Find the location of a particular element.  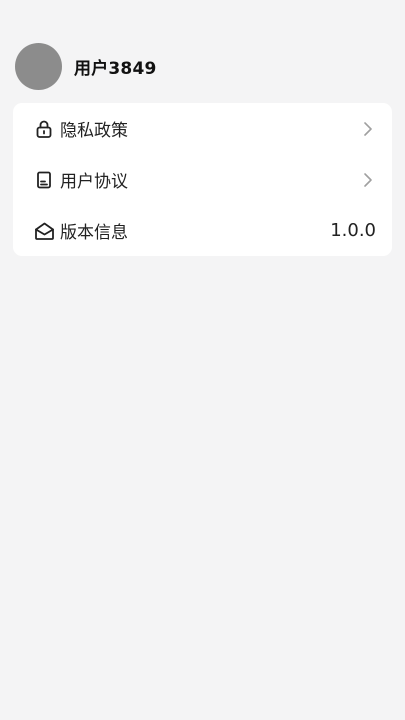

menu-item-label: 隐私政策 is located at coordinates (94, 131).